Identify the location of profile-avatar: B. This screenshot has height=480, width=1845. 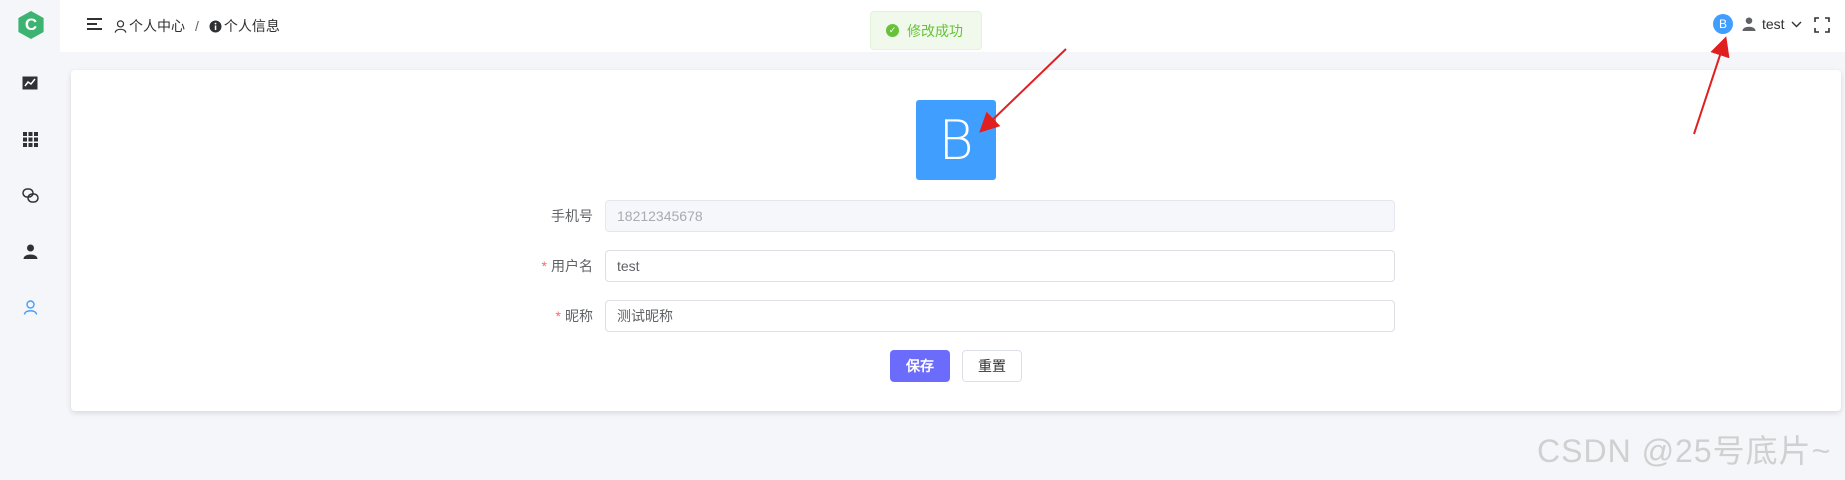
(956, 140).